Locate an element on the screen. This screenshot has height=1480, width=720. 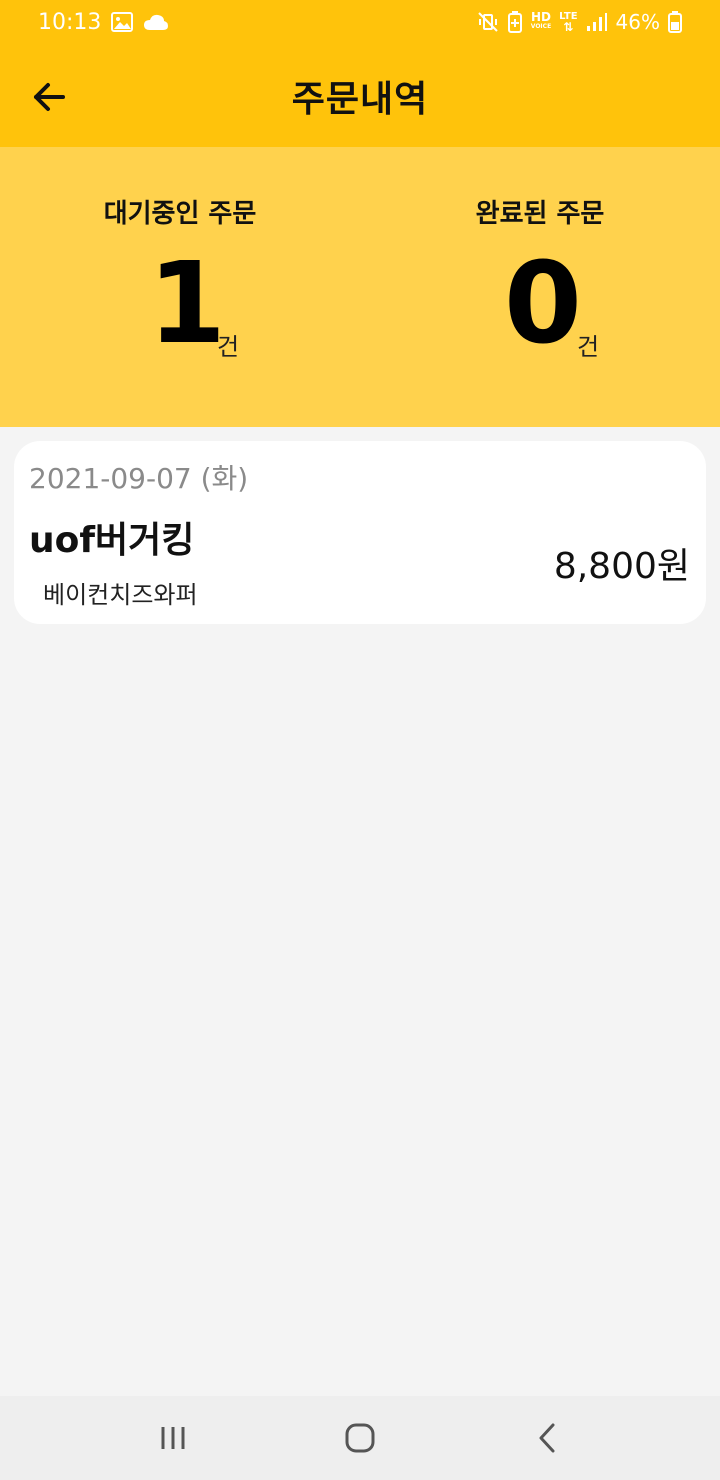
network-type-icon: HD VOICE is located at coordinates (541, 21).